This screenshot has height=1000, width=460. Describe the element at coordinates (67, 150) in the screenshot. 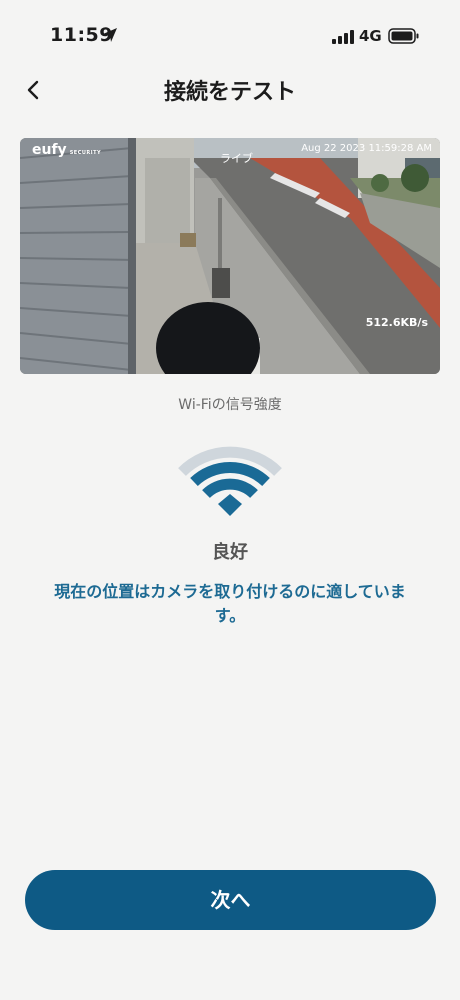

I see `brand-logo: eufy SECURITY` at that location.